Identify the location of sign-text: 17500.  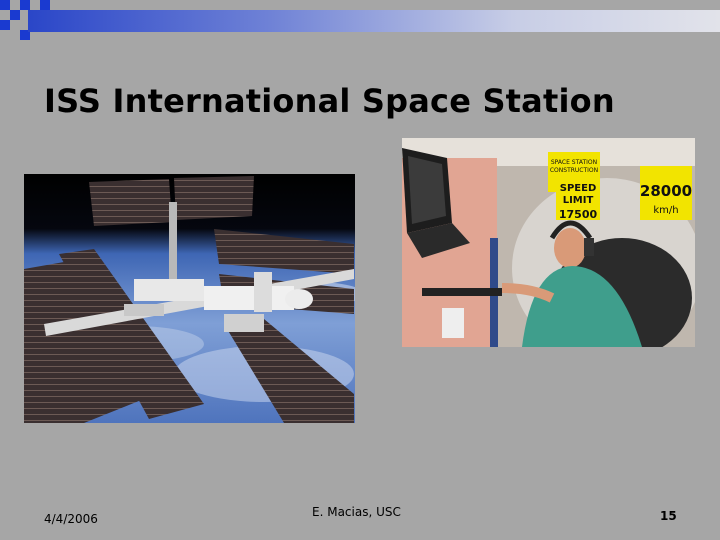
(578, 214).